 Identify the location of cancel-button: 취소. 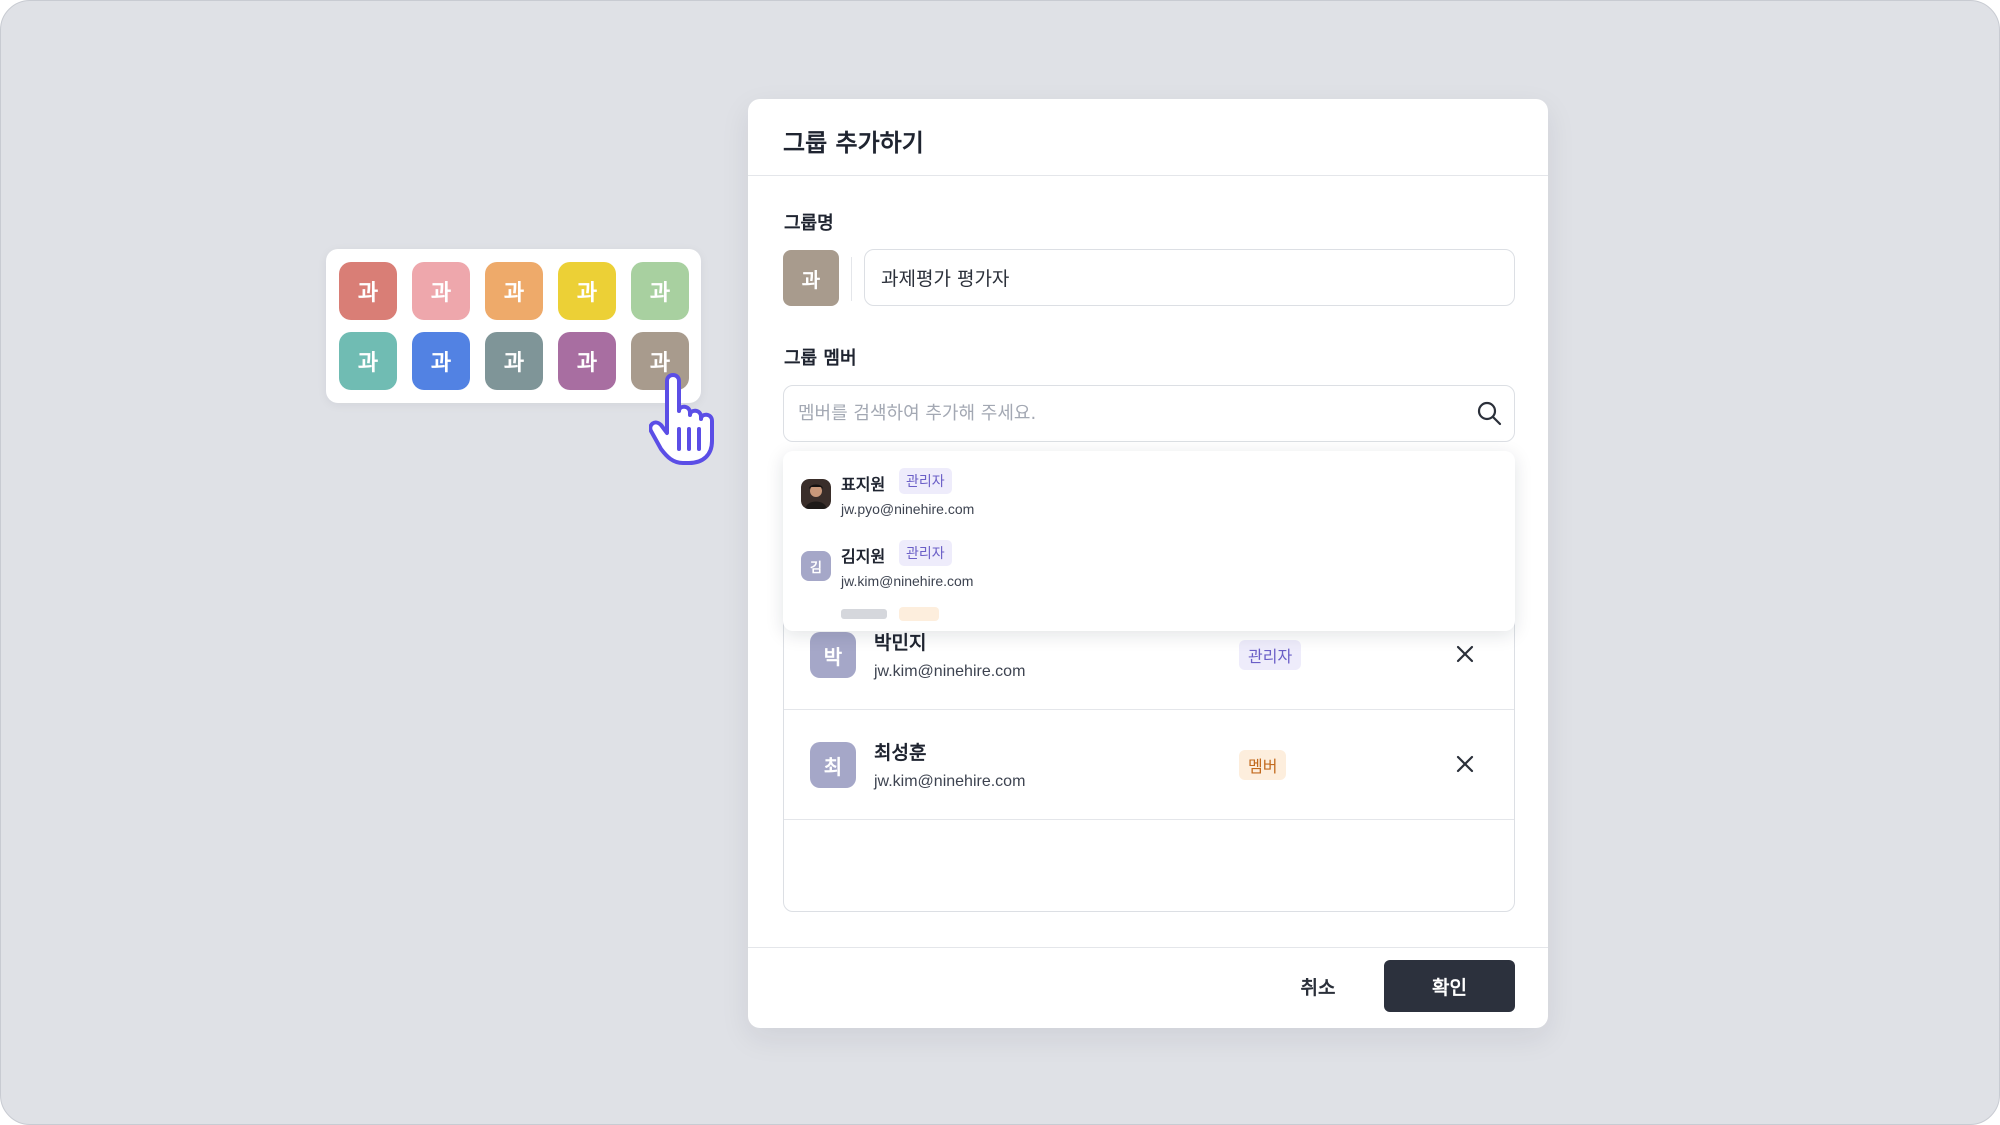
(1318, 986).